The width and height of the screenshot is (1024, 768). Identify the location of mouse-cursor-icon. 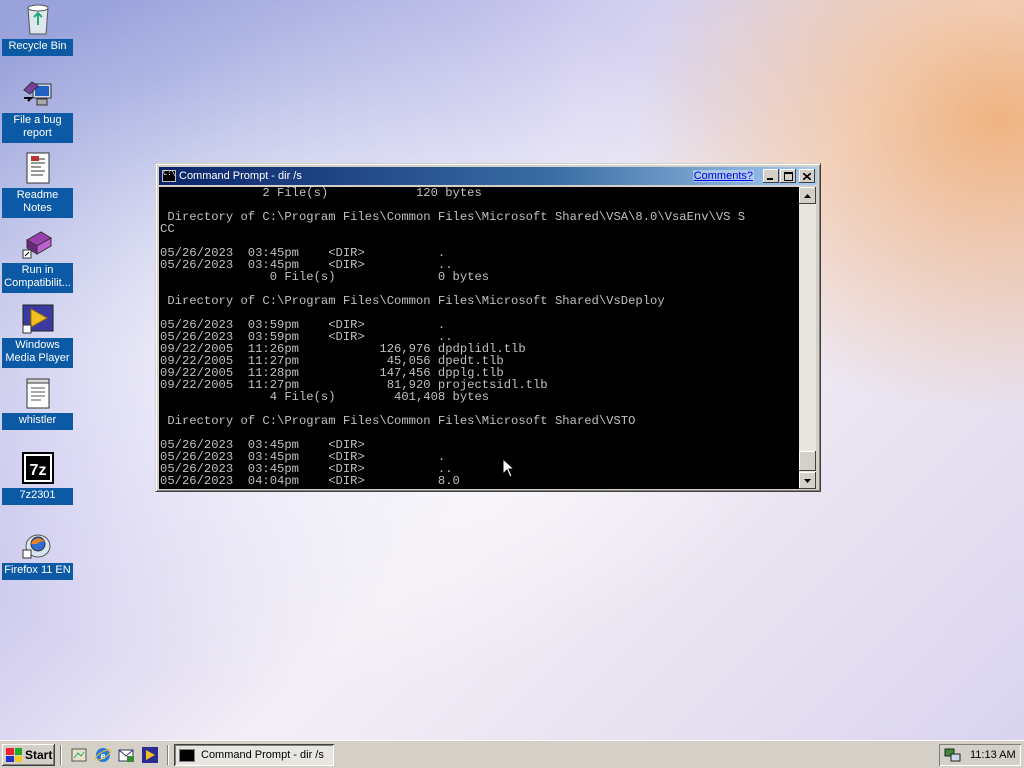
(508, 468).